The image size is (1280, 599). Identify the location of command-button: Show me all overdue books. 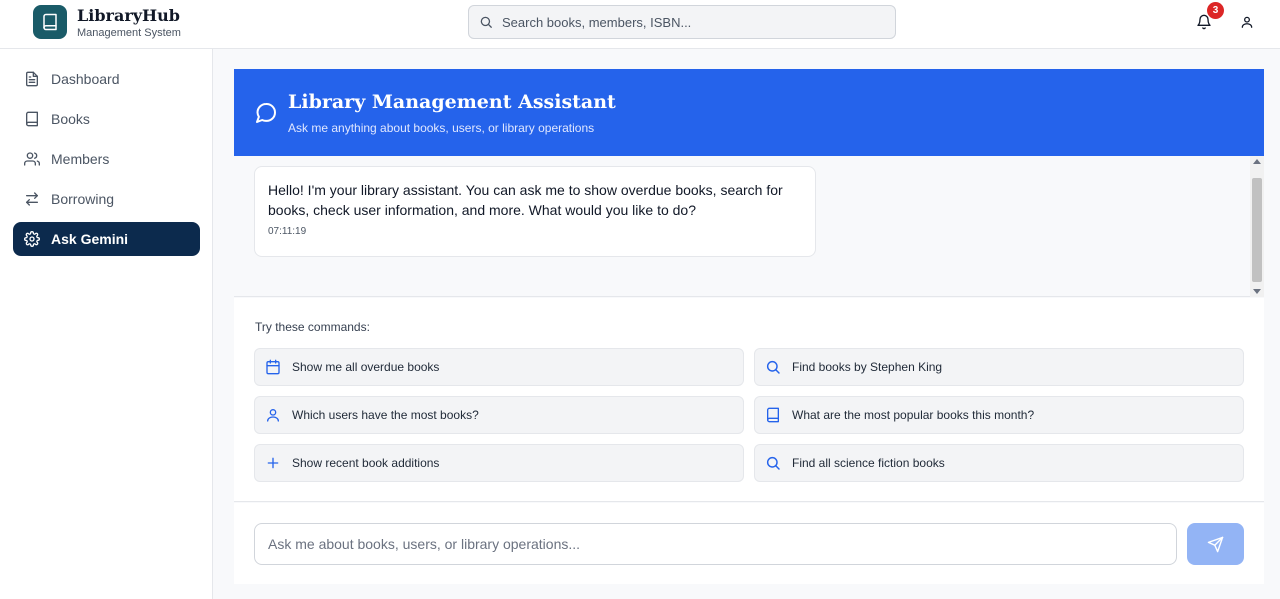
(499, 367).